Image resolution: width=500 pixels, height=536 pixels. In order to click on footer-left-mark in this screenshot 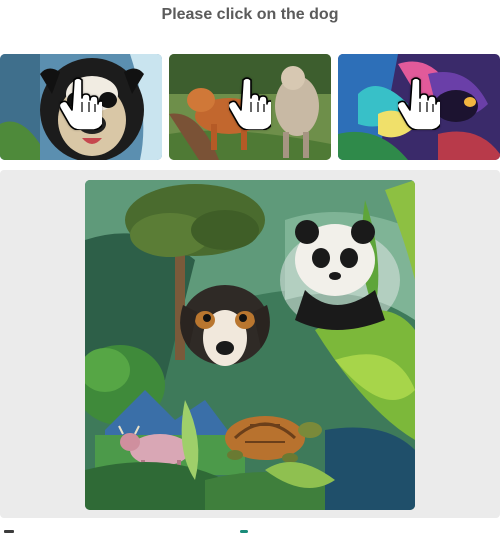, I will do `click(9, 531)`.